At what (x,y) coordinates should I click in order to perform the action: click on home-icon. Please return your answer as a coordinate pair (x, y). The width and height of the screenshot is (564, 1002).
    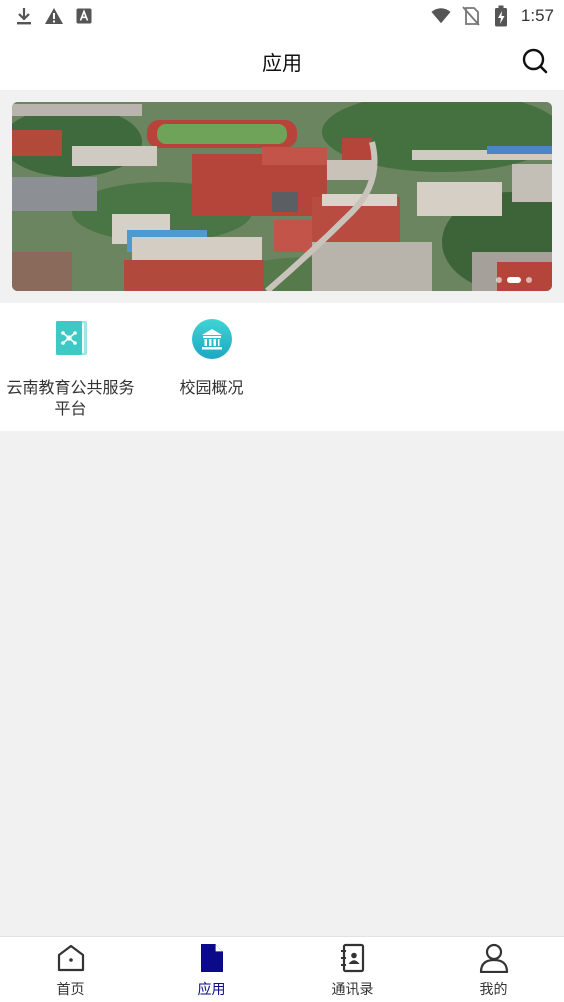
    Looking at the image, I should click on (71, 958).